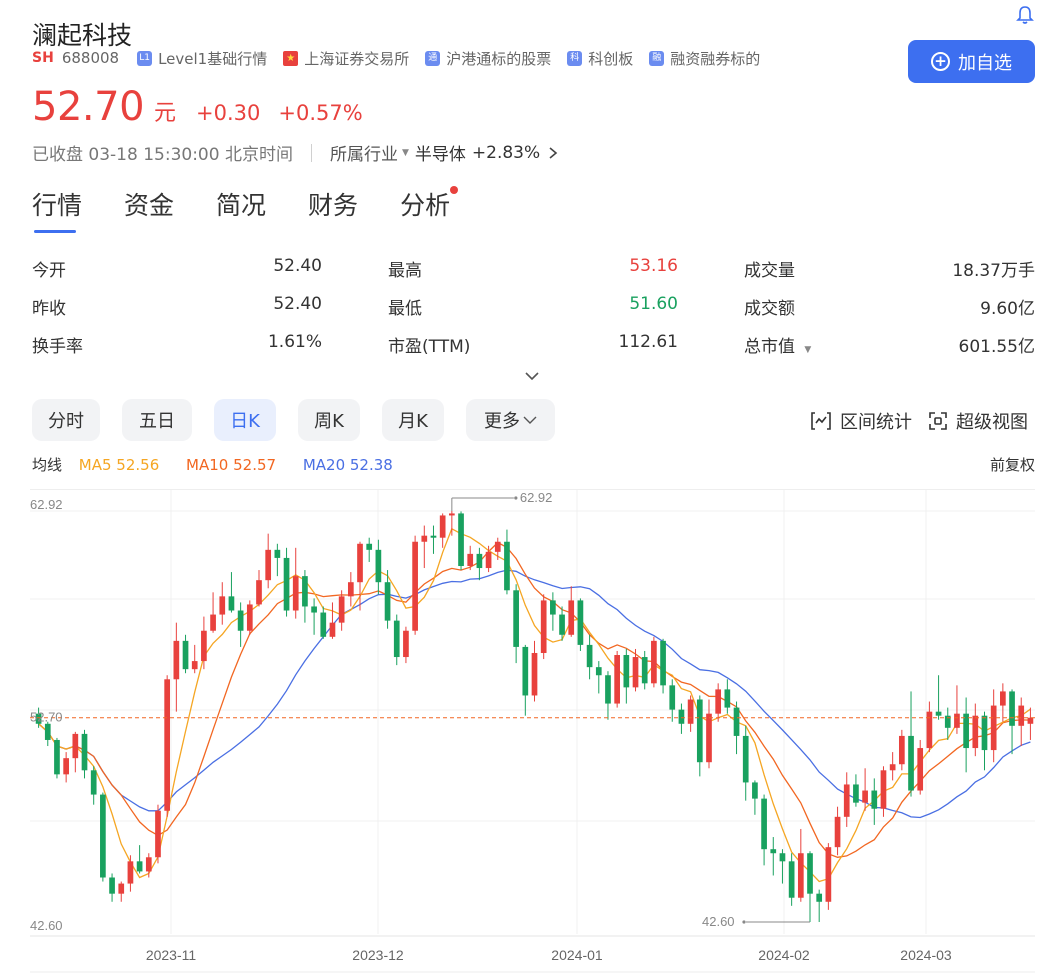 This screenshot has height=976, width=1059. What do you see at coordinates (405, 271) in the screenshot?
I see `stat-label: 最高` at bounding box center [405, 271].